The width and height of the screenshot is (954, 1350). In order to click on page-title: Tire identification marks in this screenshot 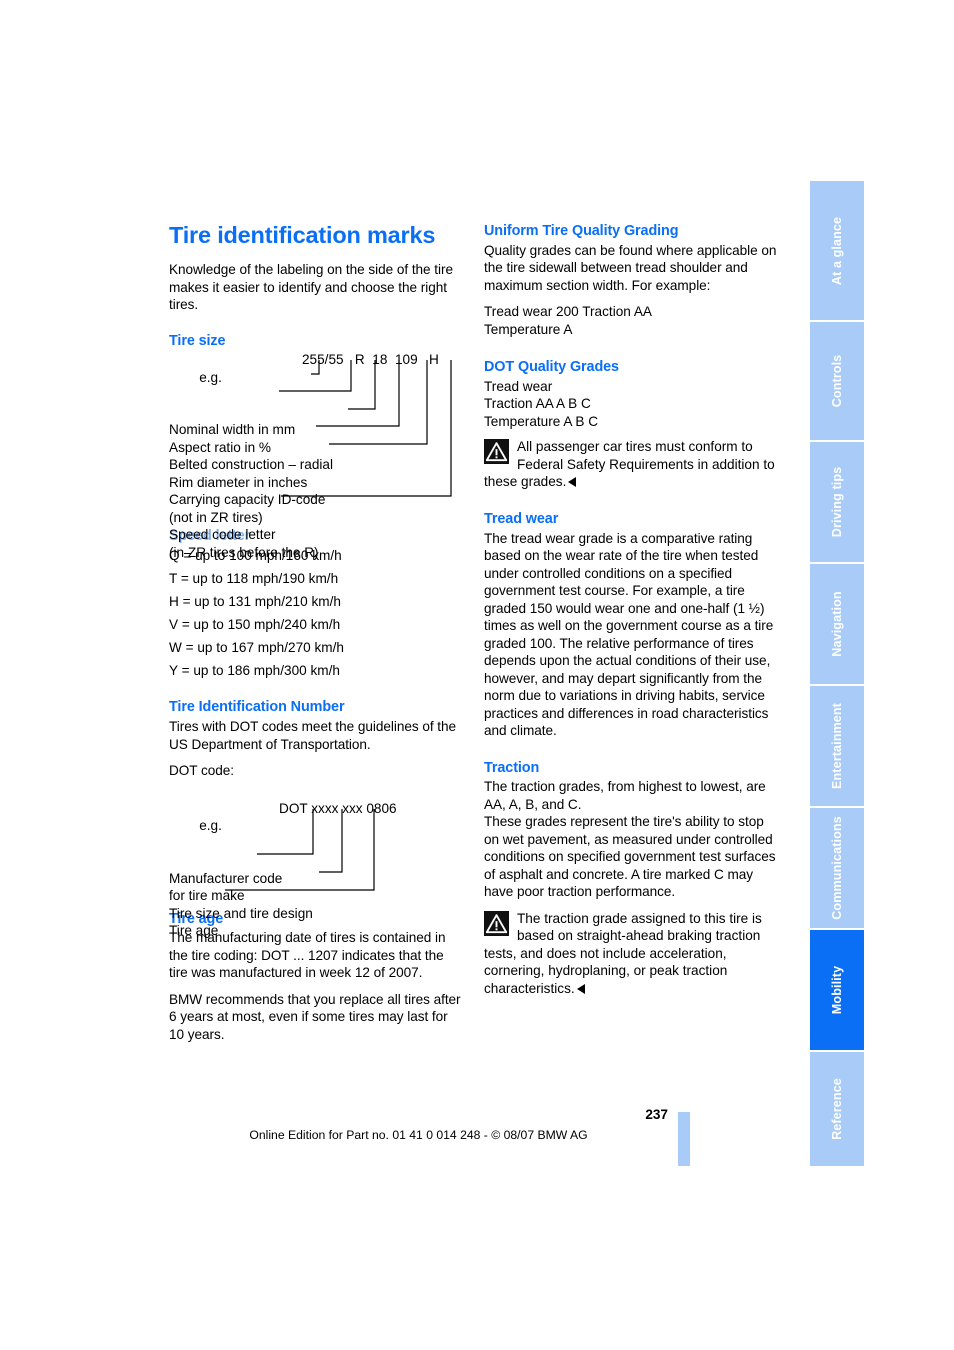, I will do `click(302, 235)`.